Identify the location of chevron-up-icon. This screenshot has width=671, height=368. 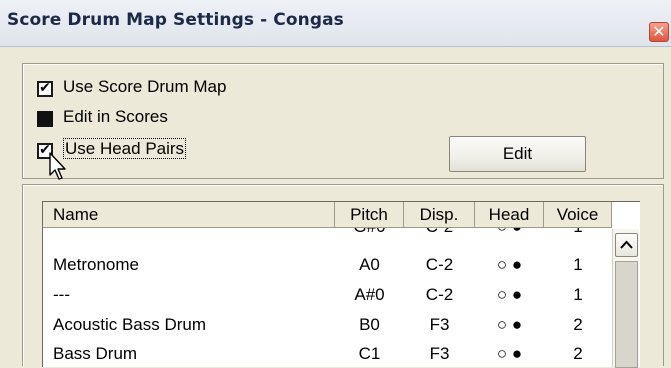
(626, 244).